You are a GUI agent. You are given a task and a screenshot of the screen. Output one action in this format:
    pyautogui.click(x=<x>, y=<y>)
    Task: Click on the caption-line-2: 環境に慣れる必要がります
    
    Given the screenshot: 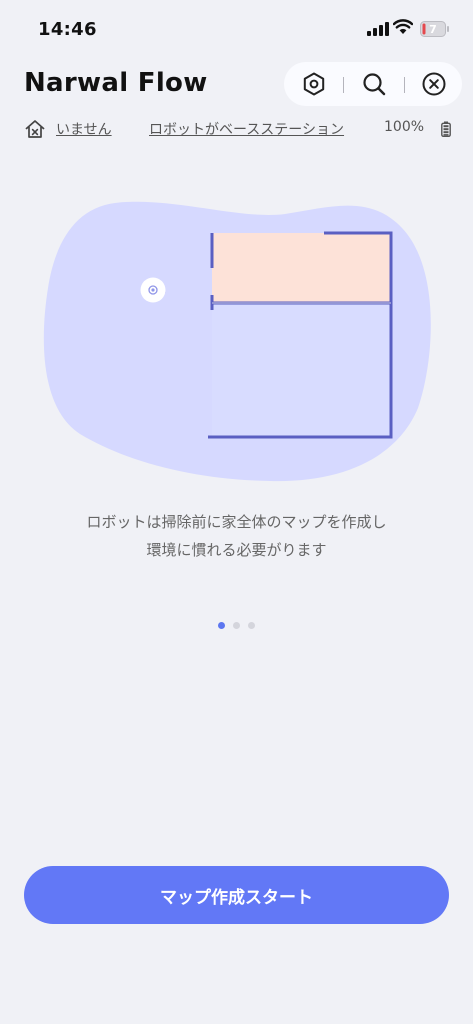 What is the action you would take?
    pyautogui.click(x=236, y=550)
    